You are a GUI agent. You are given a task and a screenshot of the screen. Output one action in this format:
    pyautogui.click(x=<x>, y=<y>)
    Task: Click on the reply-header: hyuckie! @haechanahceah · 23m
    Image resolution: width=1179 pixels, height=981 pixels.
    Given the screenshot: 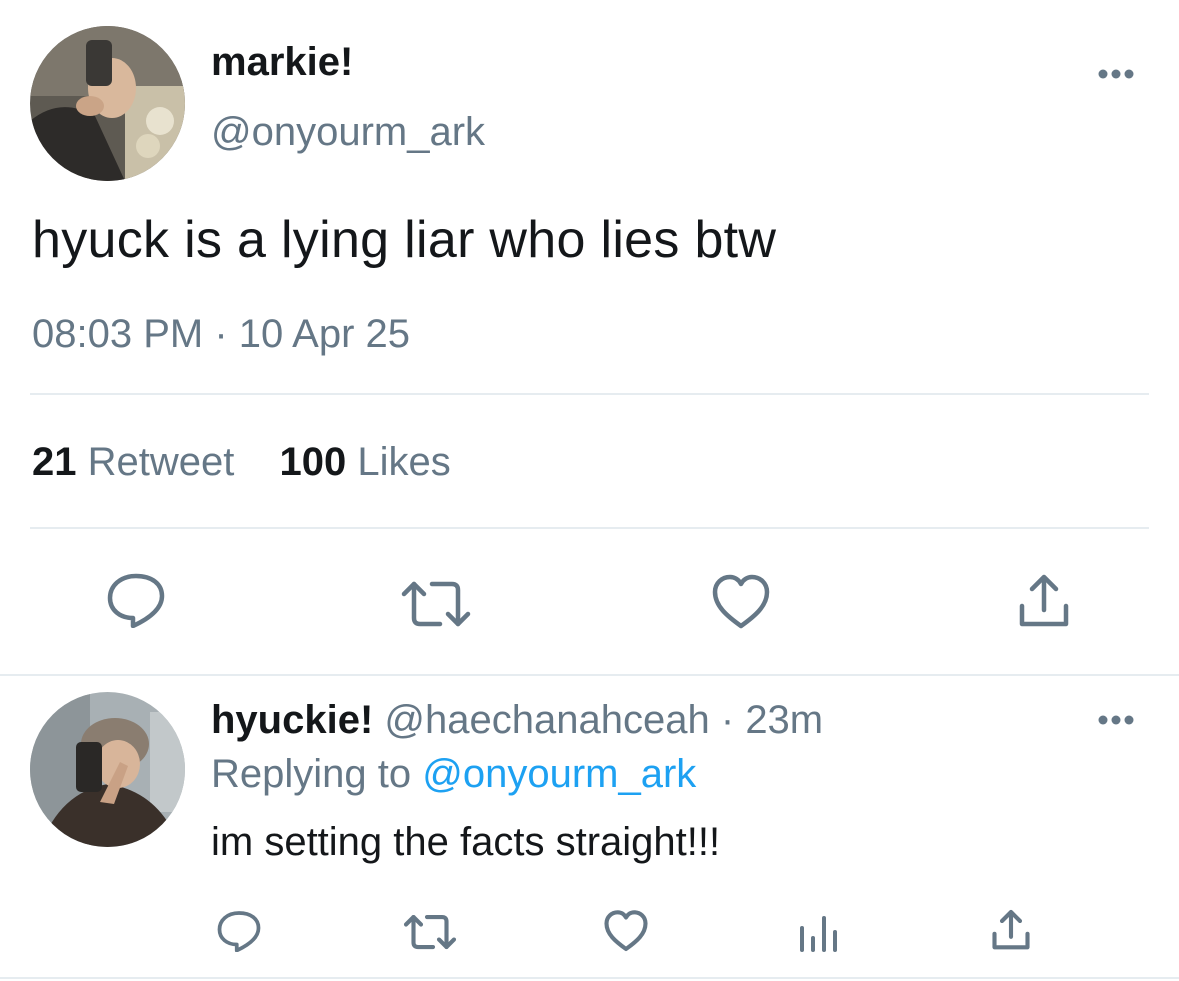 What is the action you would take?
    pyautogui.click(x=517, y=720)
    